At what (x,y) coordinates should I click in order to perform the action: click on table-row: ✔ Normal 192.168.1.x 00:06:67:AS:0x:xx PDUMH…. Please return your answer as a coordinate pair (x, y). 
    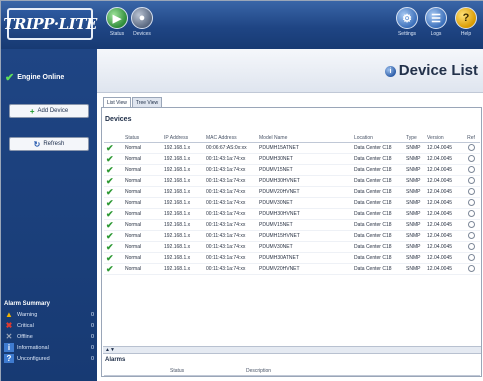
    Looking at the image, I should click on (292, 148).